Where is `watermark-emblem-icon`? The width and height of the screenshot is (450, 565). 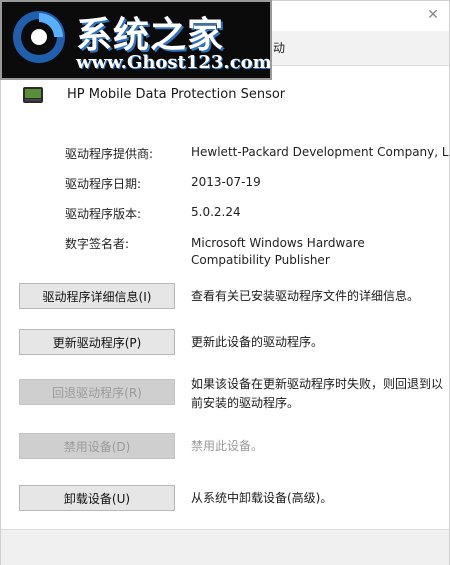 watermark-emblem-icon is located at coordinates (39, 37).